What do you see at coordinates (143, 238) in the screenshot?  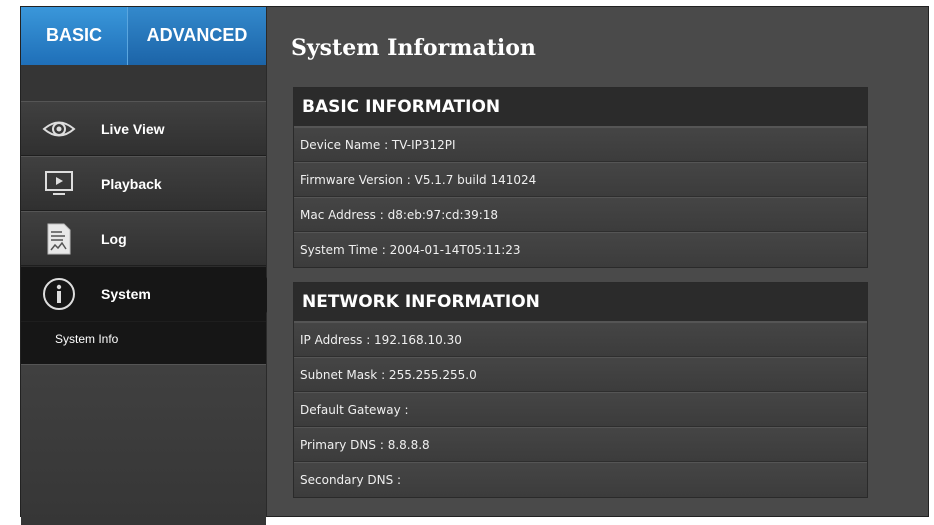 I see `sidebar-item-log: Log` at bounding box center [143, 238].